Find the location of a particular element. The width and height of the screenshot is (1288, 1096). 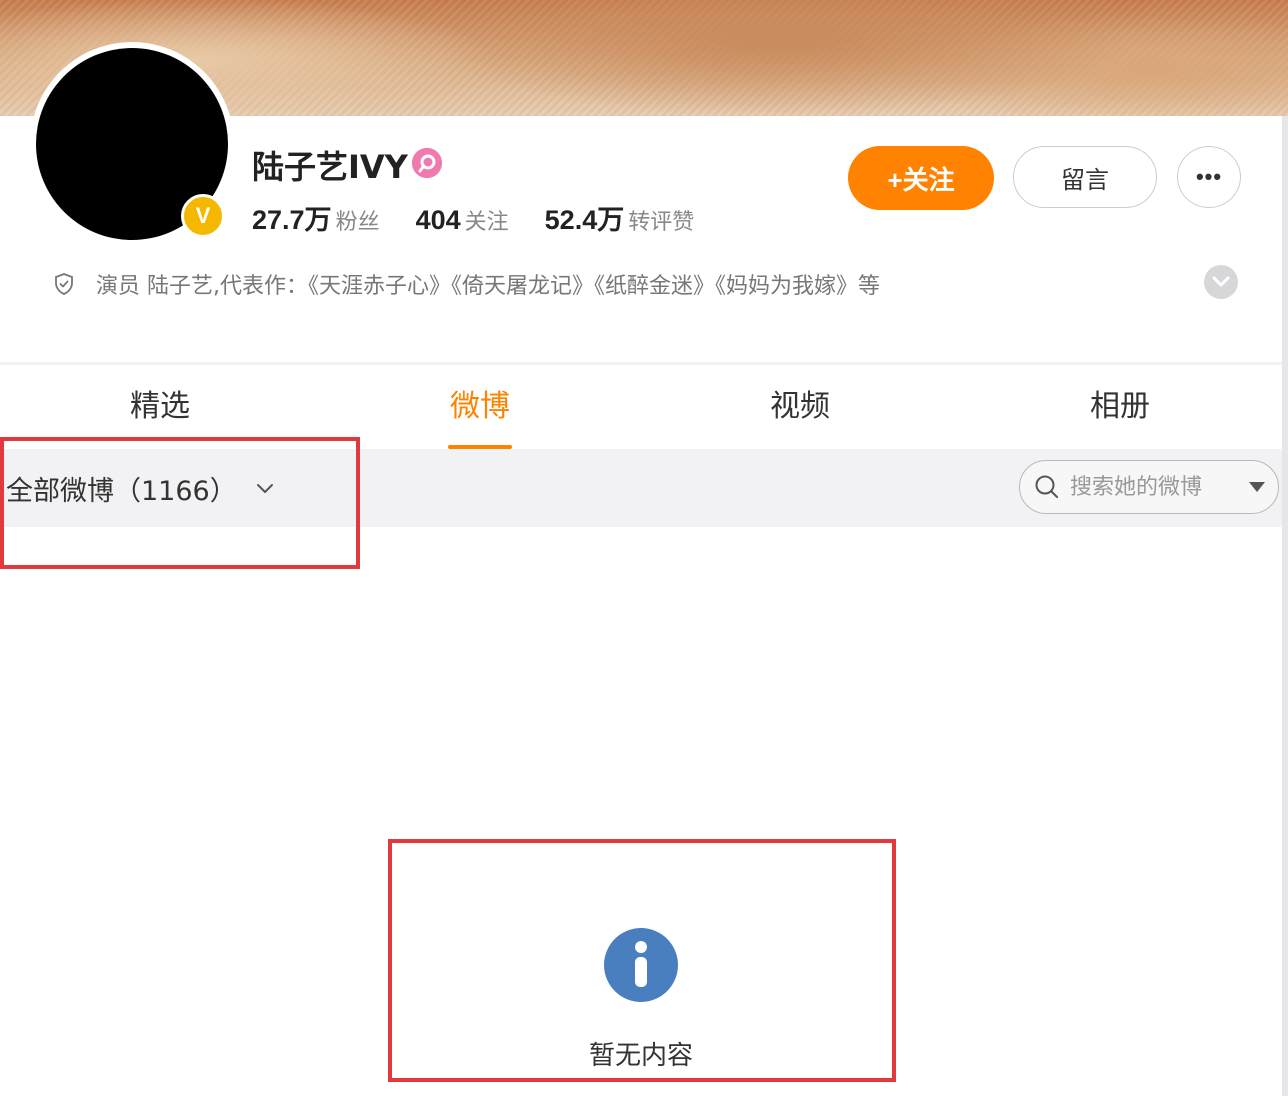

stat-fans-label: 粉丝 is located at coordinates (357, 222).